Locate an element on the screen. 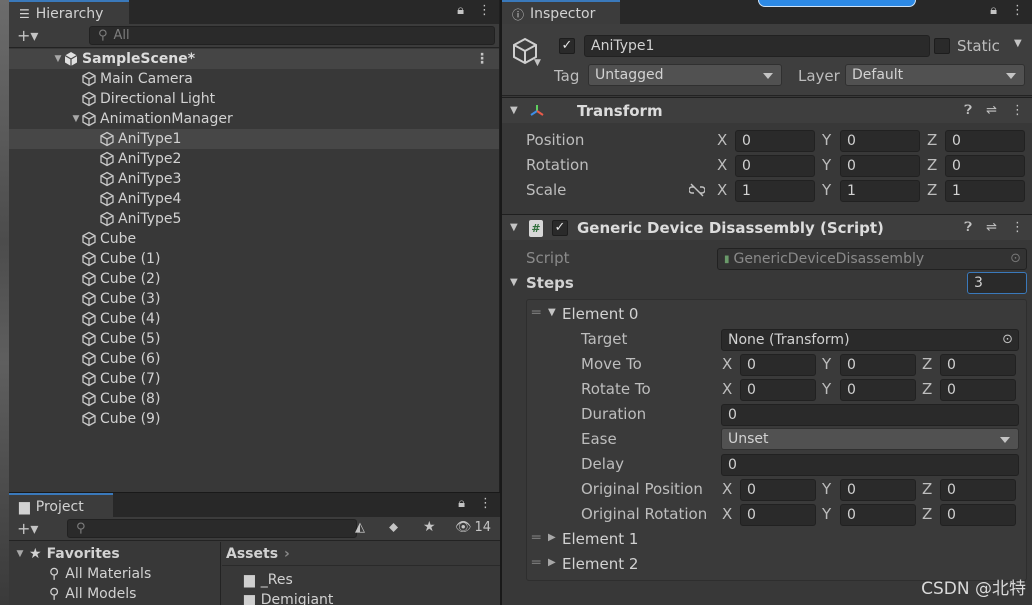 The height and width of the screenshot is (605, 1032). search-by-label-icon: ⬥ is located at coordinates (393, 527).